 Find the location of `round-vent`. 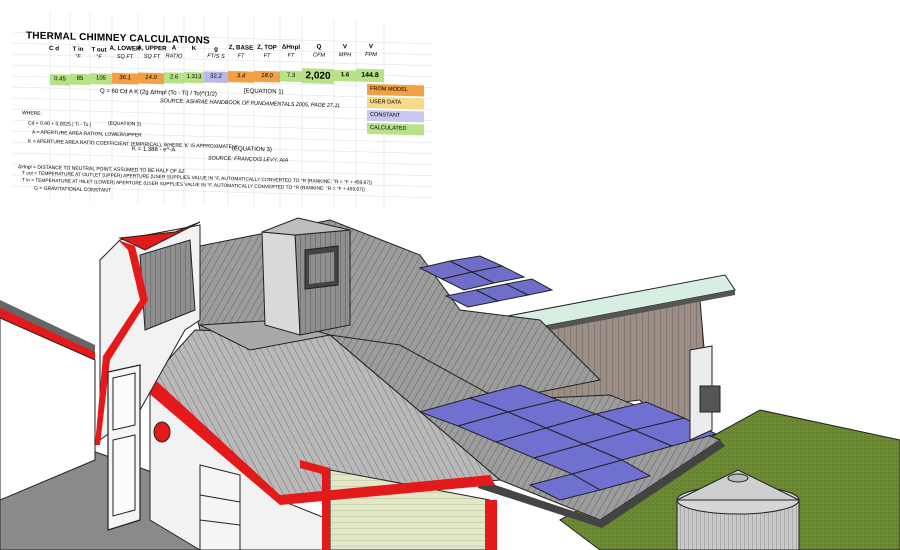

round-vent is located at coordinates (162, 432).